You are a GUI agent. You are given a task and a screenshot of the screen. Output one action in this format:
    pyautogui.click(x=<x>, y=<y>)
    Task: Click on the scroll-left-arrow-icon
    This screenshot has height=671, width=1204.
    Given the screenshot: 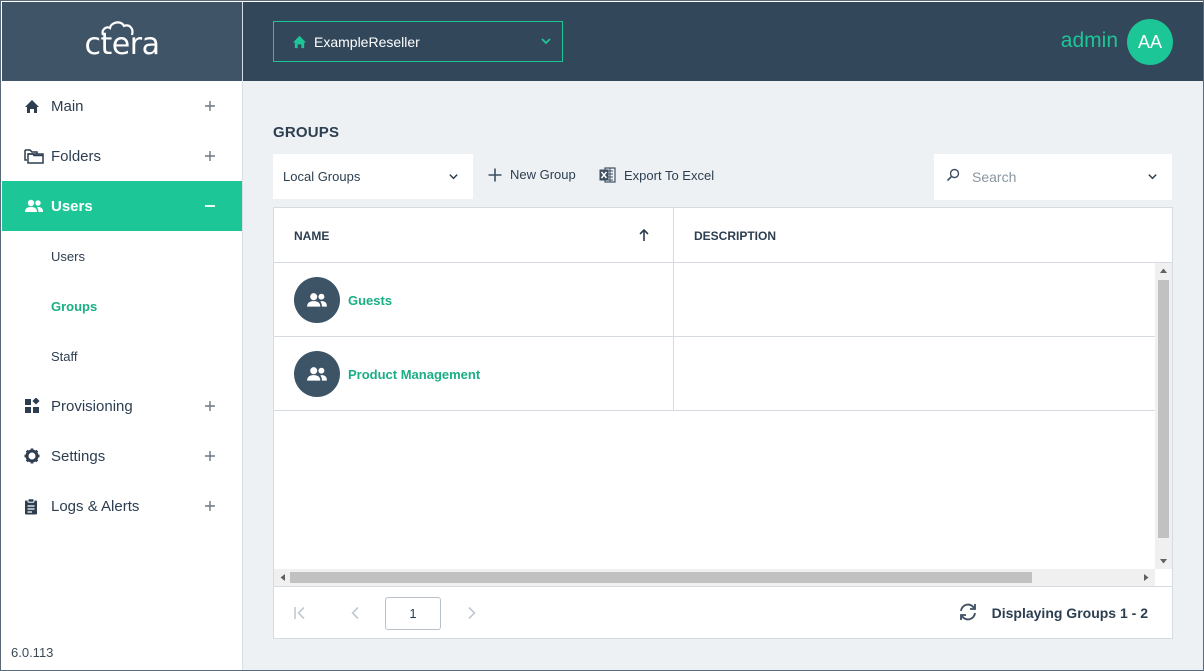 What is the action you would take?
    pyautogui.click(x=282, y=577)
    